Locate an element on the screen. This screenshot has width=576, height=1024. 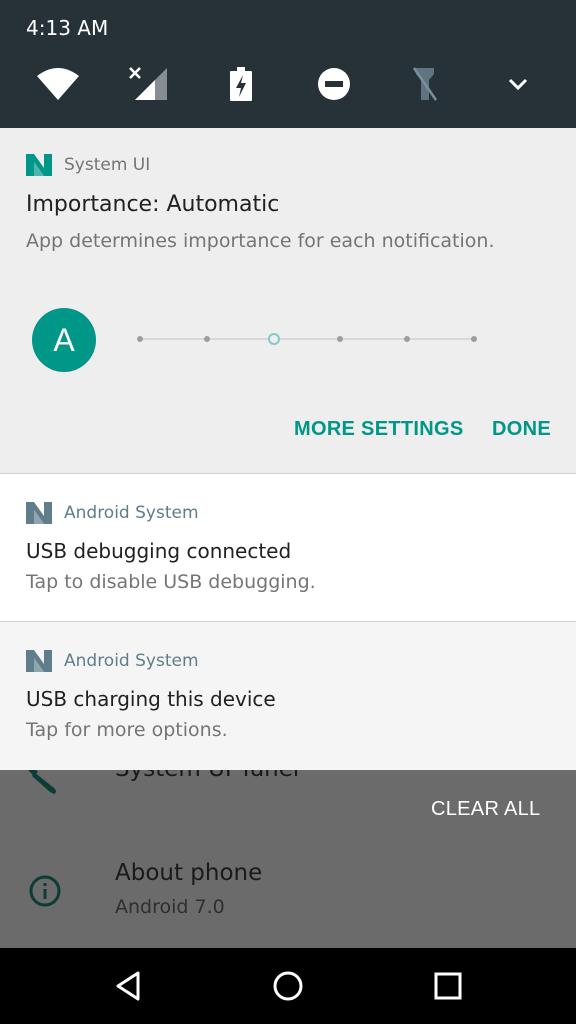
system-ui-logo-icon is located at coordinates (39, 165).